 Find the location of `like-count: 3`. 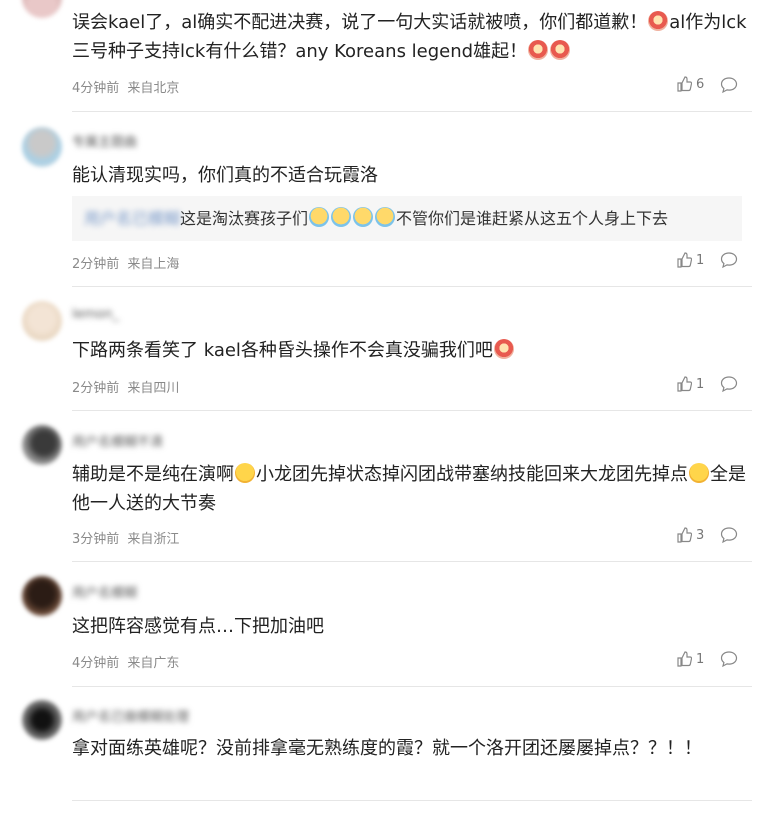

like-count: 3 is located at coordinates (700, 535).